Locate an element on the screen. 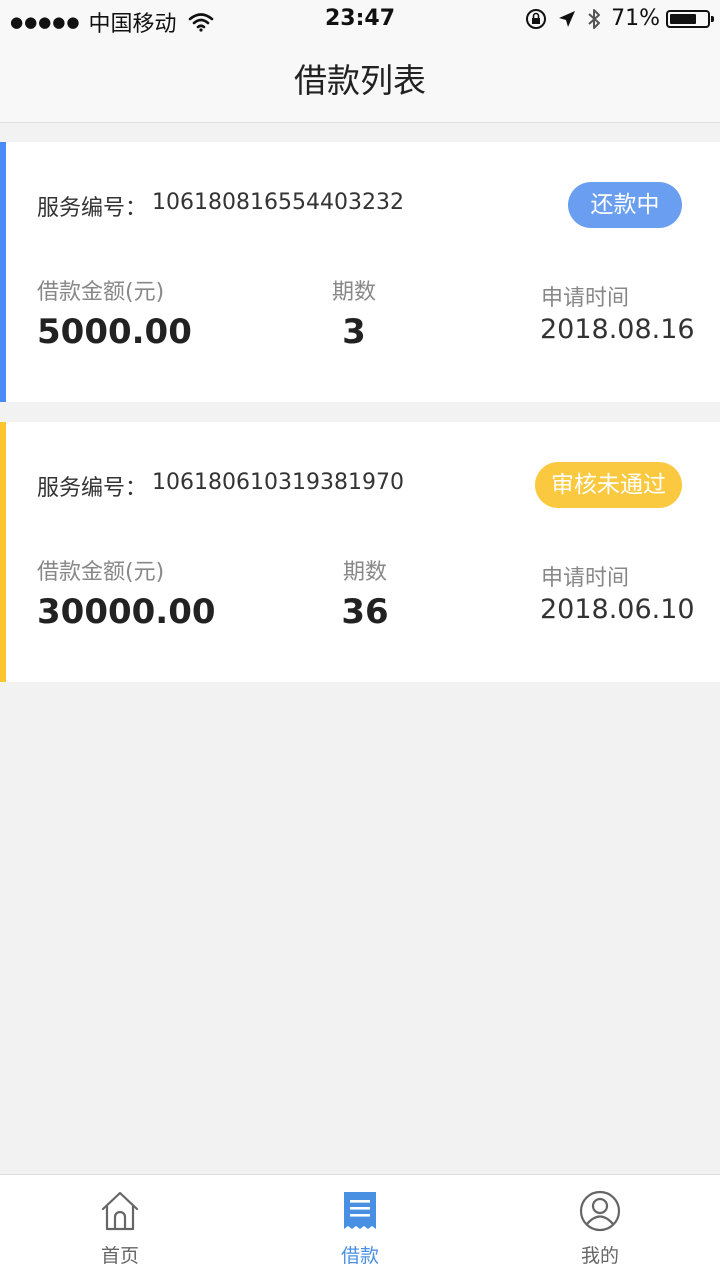 The image size is (720, 1280). periods-value: 36 is located at coordinates (365, 612).